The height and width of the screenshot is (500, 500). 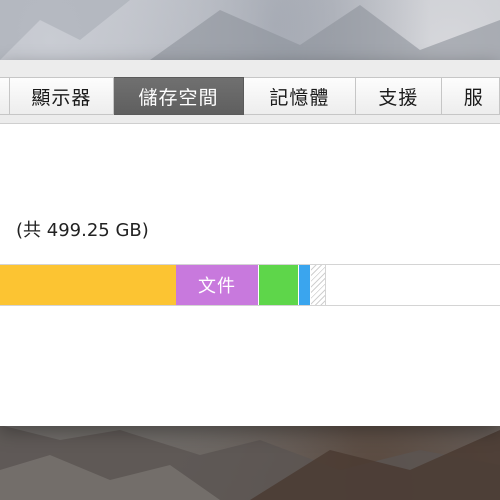 I want to click on tab-service: 服, so click(x=470, y=96).